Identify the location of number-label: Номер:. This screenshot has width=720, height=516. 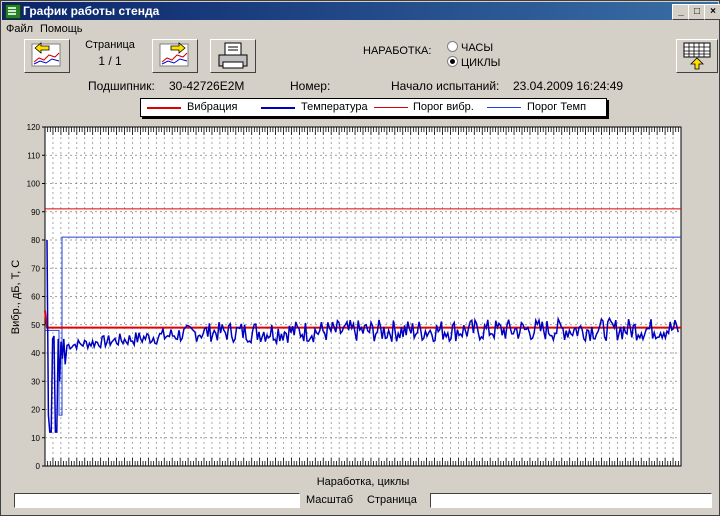
(310, 86).